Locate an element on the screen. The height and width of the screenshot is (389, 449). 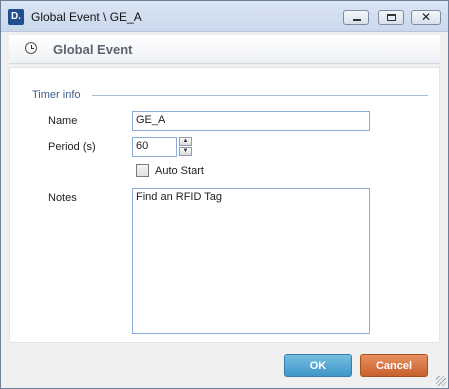
window-title: Global Event \ GE_A is located at coordinates (86, 17).